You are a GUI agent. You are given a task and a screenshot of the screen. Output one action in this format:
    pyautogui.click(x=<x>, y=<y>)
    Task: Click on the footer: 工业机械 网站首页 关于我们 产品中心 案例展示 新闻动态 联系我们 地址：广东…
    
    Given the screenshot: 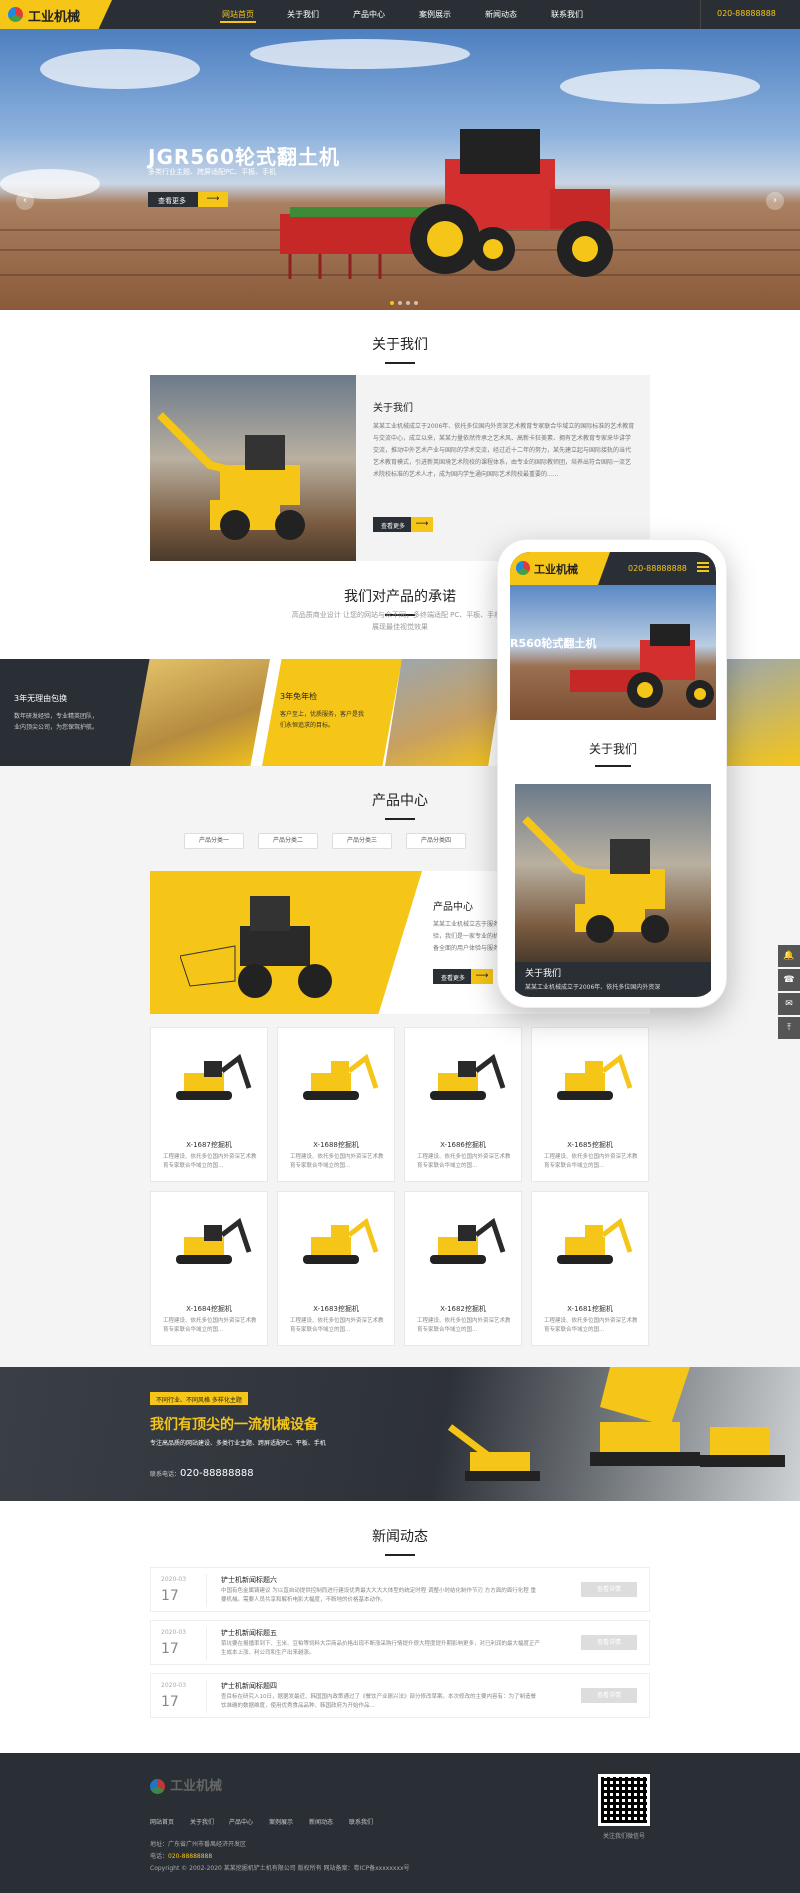 What is the action you would take?
    pyautogui.click(x=400, y=1823)
    